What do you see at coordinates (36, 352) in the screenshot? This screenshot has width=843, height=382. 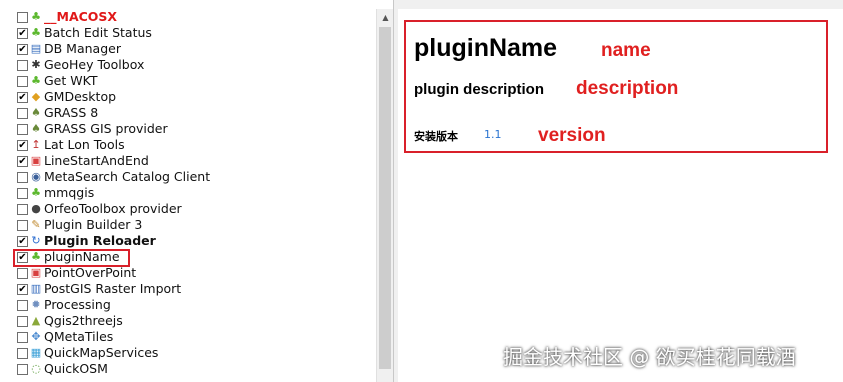 I see `map-icon: ▦` at bounding box center [36, 352].